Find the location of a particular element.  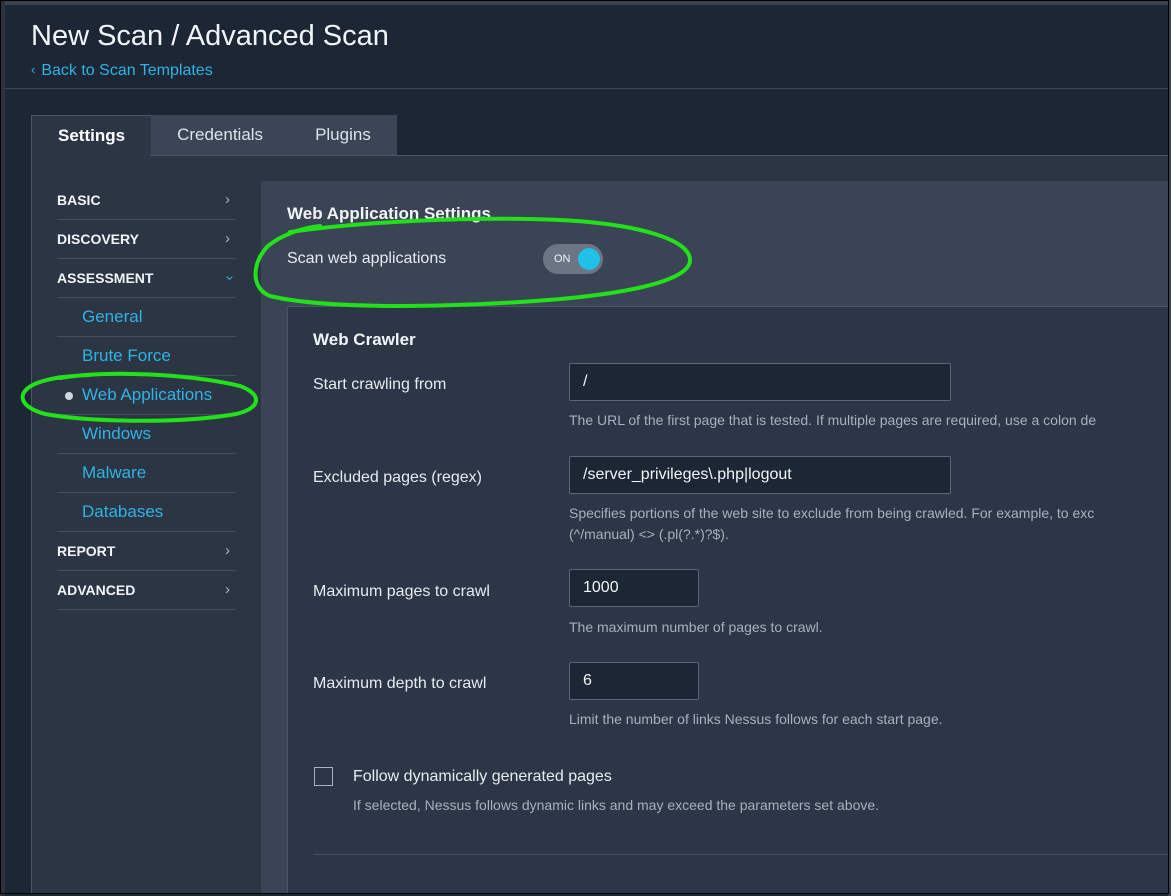

window-top-border is located at coordinates (585, 2).